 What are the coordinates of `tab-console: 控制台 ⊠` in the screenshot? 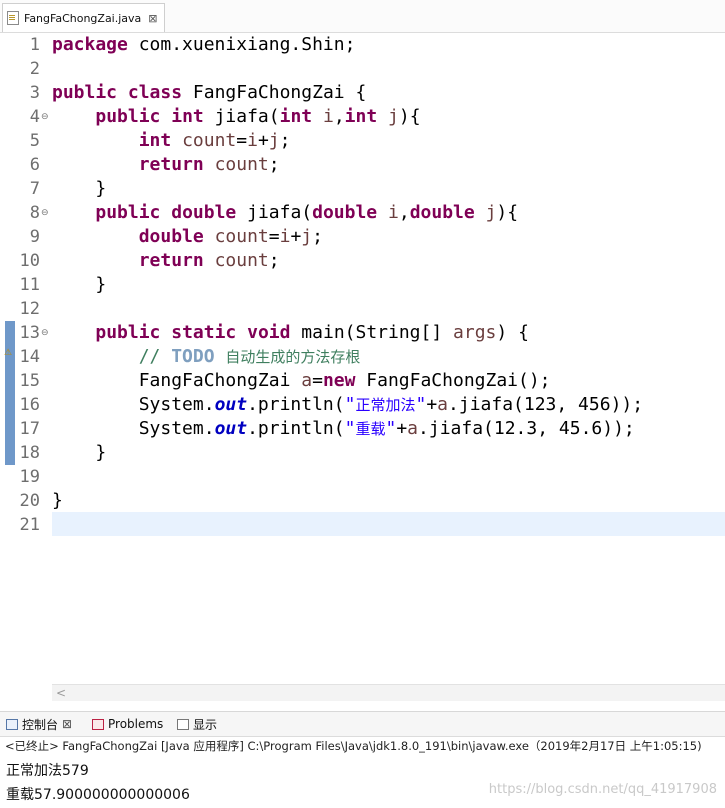 It's located at (39, 724).